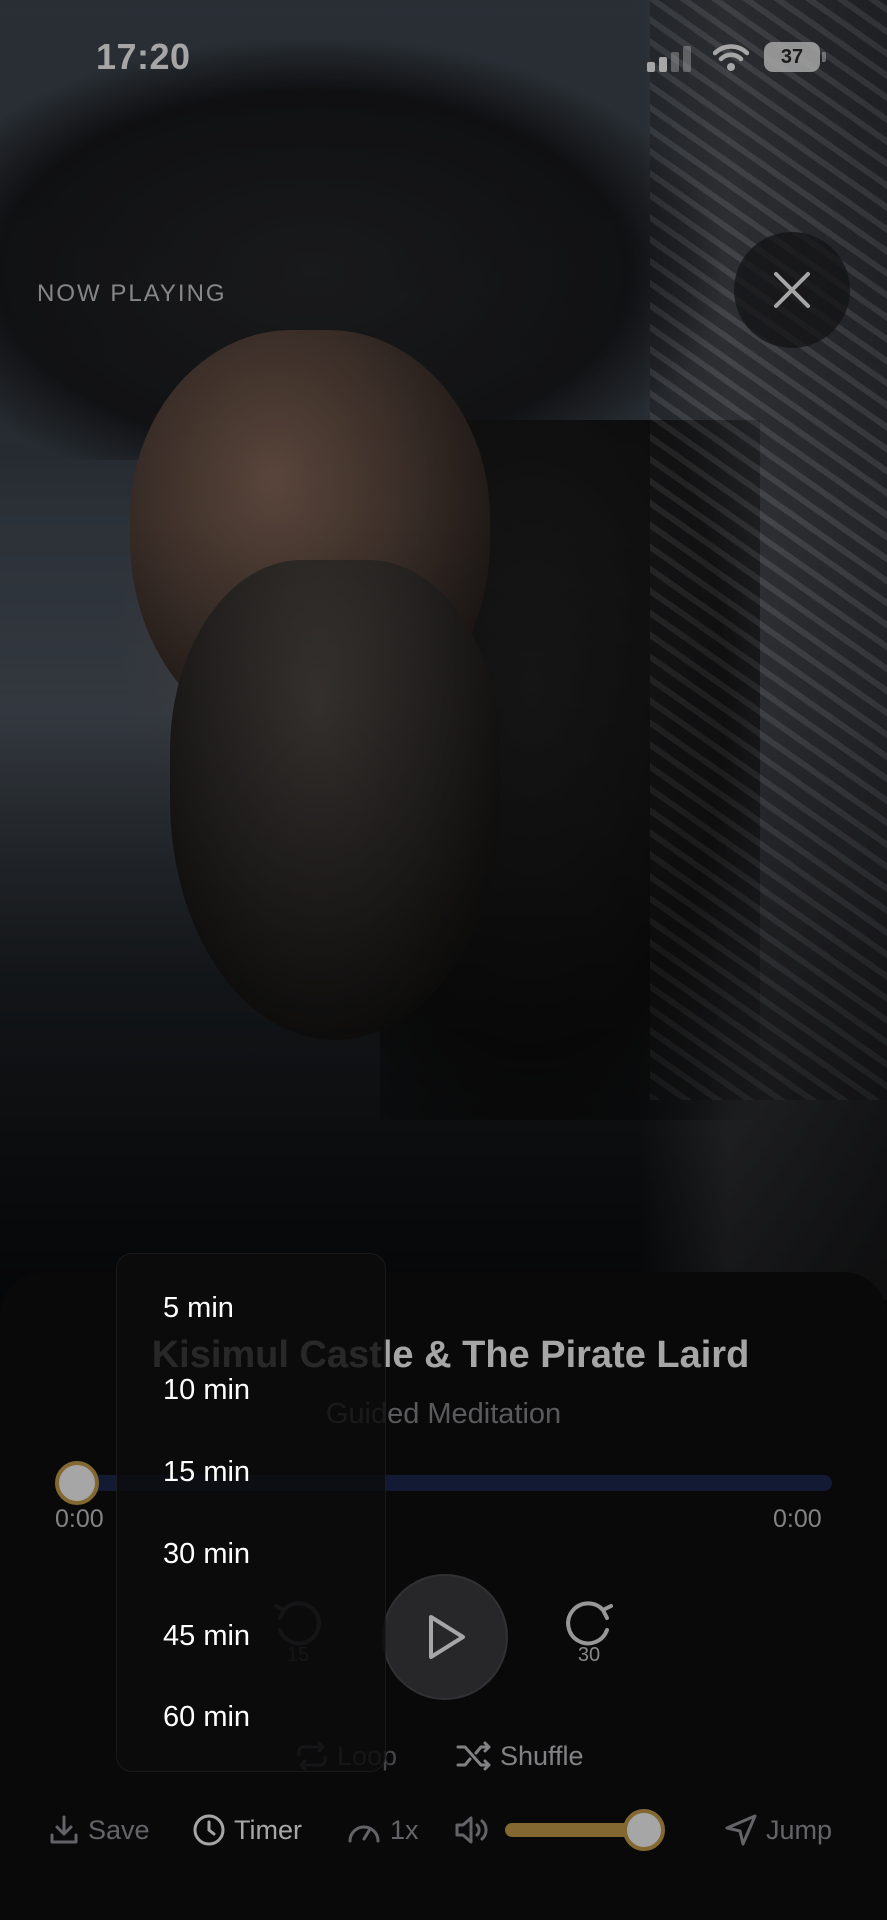 This screenshot has width=887, height=1920. I want to click on download-icon, so click(64, 1829).